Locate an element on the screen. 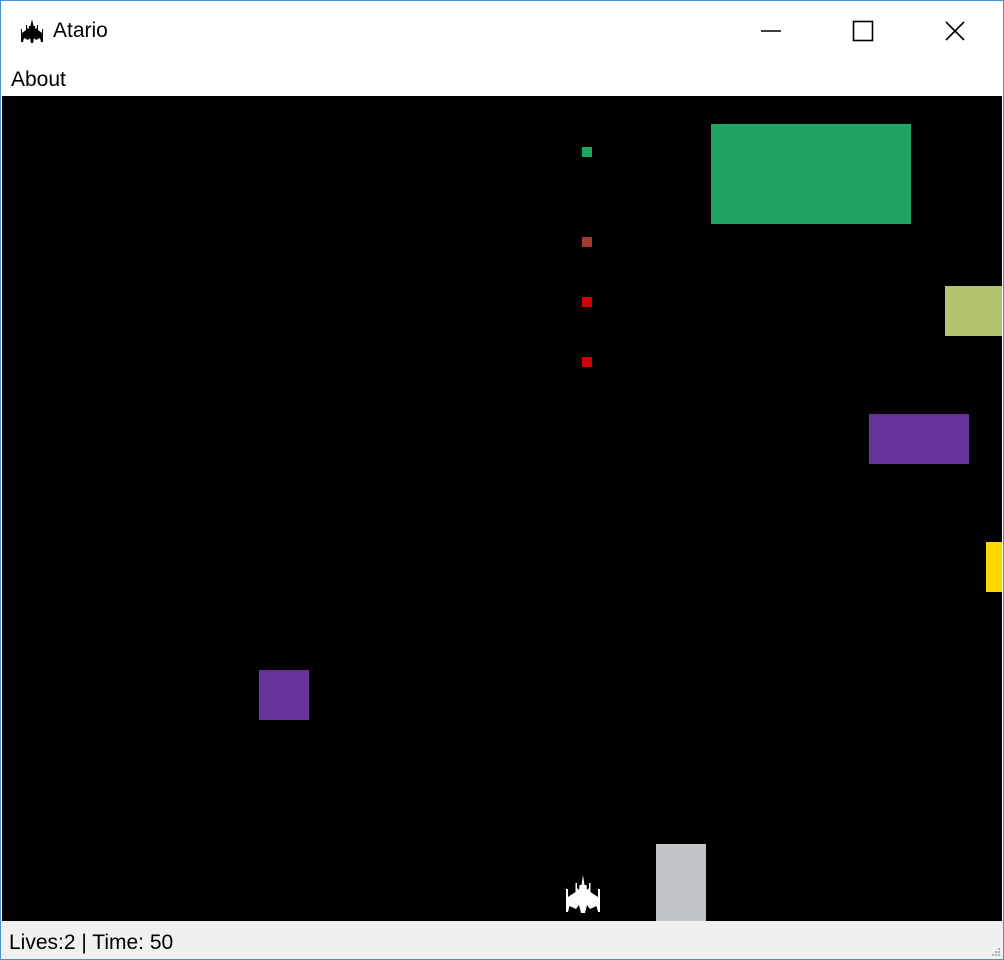  block-gray is located at coordinates (681, 882).